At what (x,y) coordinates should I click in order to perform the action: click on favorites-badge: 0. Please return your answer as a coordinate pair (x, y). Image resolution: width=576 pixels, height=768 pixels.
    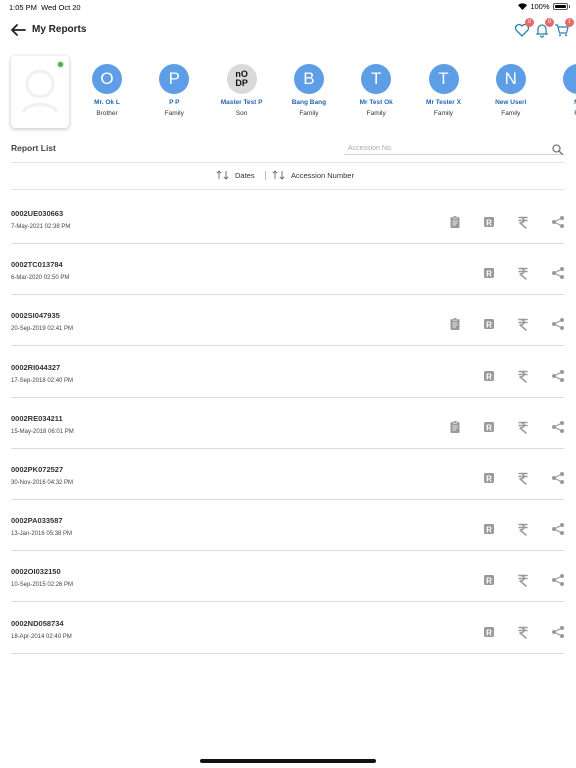
    Looking at the image, I should click on (529, 22).